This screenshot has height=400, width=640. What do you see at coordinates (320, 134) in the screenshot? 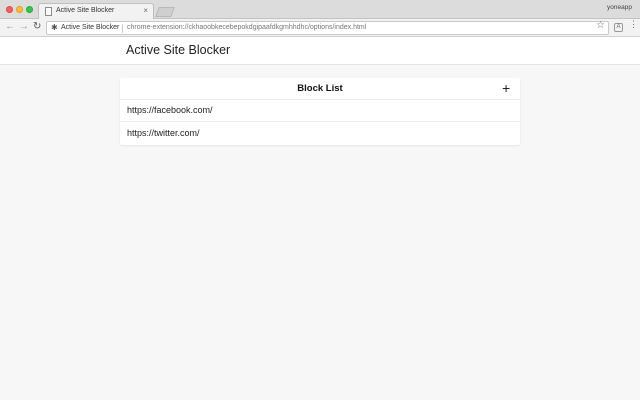
I see `list-item: https://twitter.com/` at bounding box center [320, 134].